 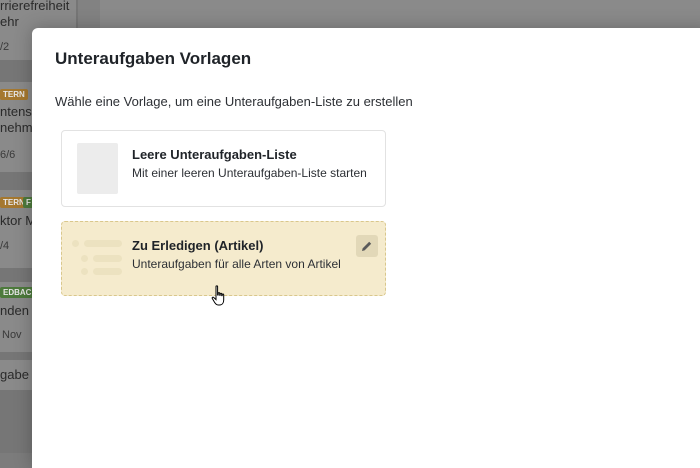 I want to click on checklist-thumbnail, so click(x=99, y=261).